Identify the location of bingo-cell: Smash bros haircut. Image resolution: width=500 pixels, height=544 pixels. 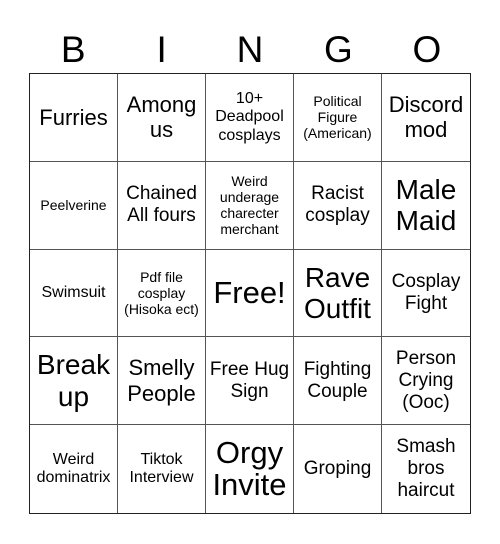
(426, 469).